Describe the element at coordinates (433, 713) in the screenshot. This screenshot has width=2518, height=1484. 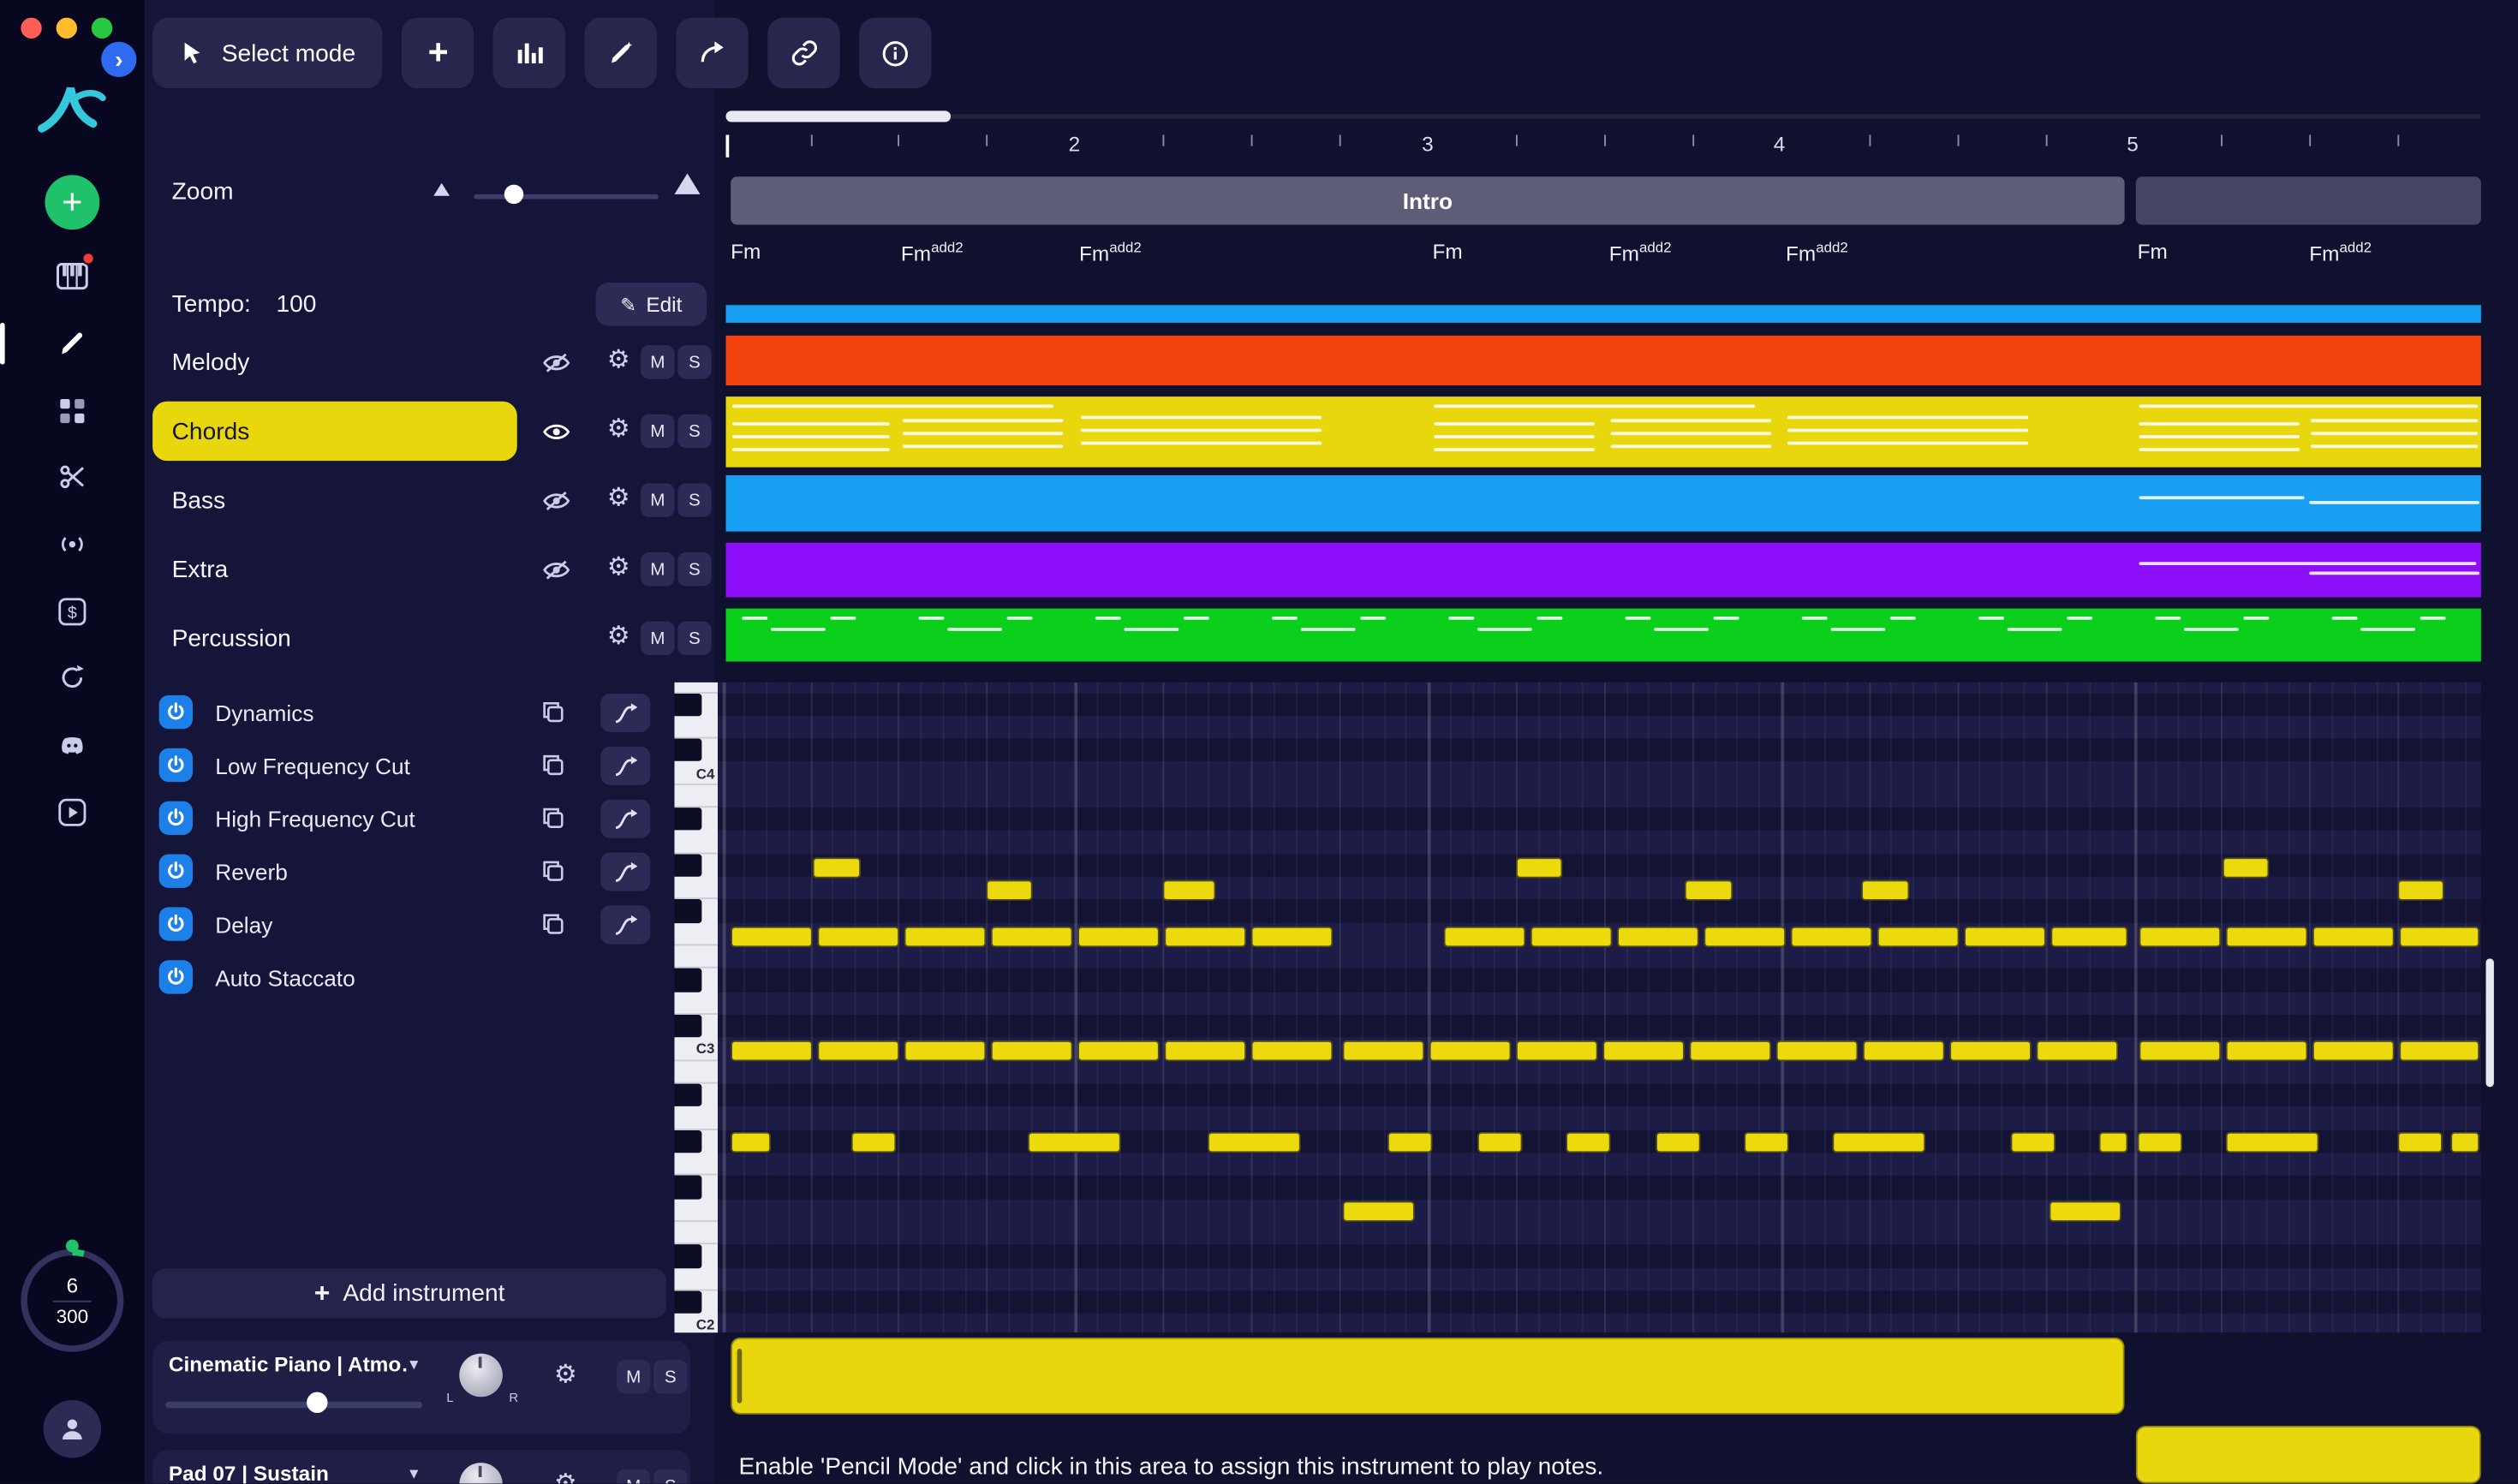
I see `effect-row-dynamics: Dynamics` at that location.